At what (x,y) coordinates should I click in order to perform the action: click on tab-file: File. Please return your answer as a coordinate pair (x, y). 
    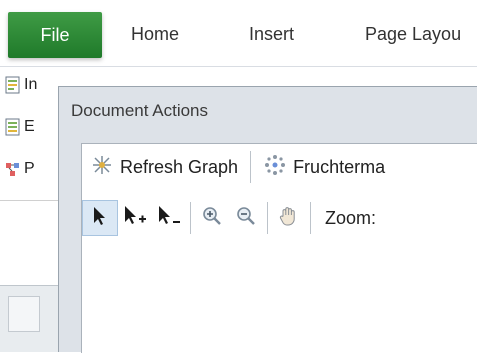
    Looking at the image, I should click on (55, 35).